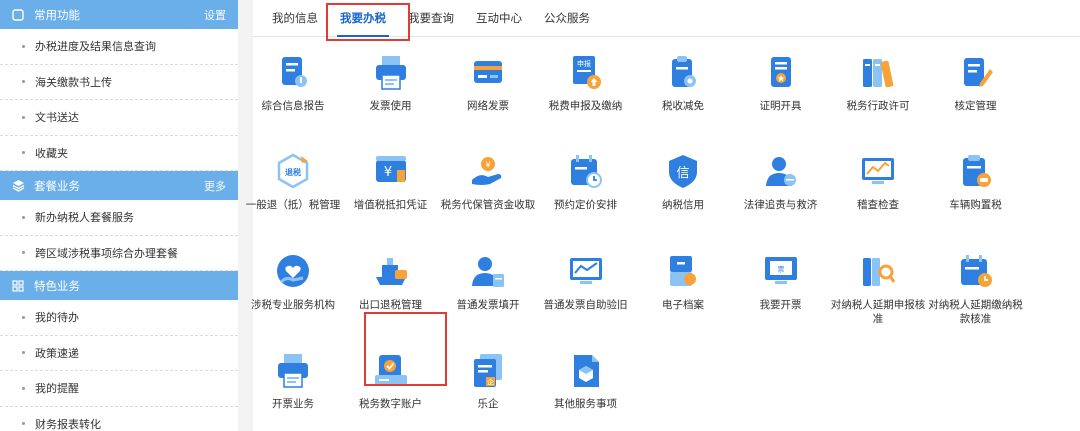 The height and width of the screenshot is (431, 1080). I want to click on service-tile: ¥ 增值税抵扣凭证, so click(391, 182).